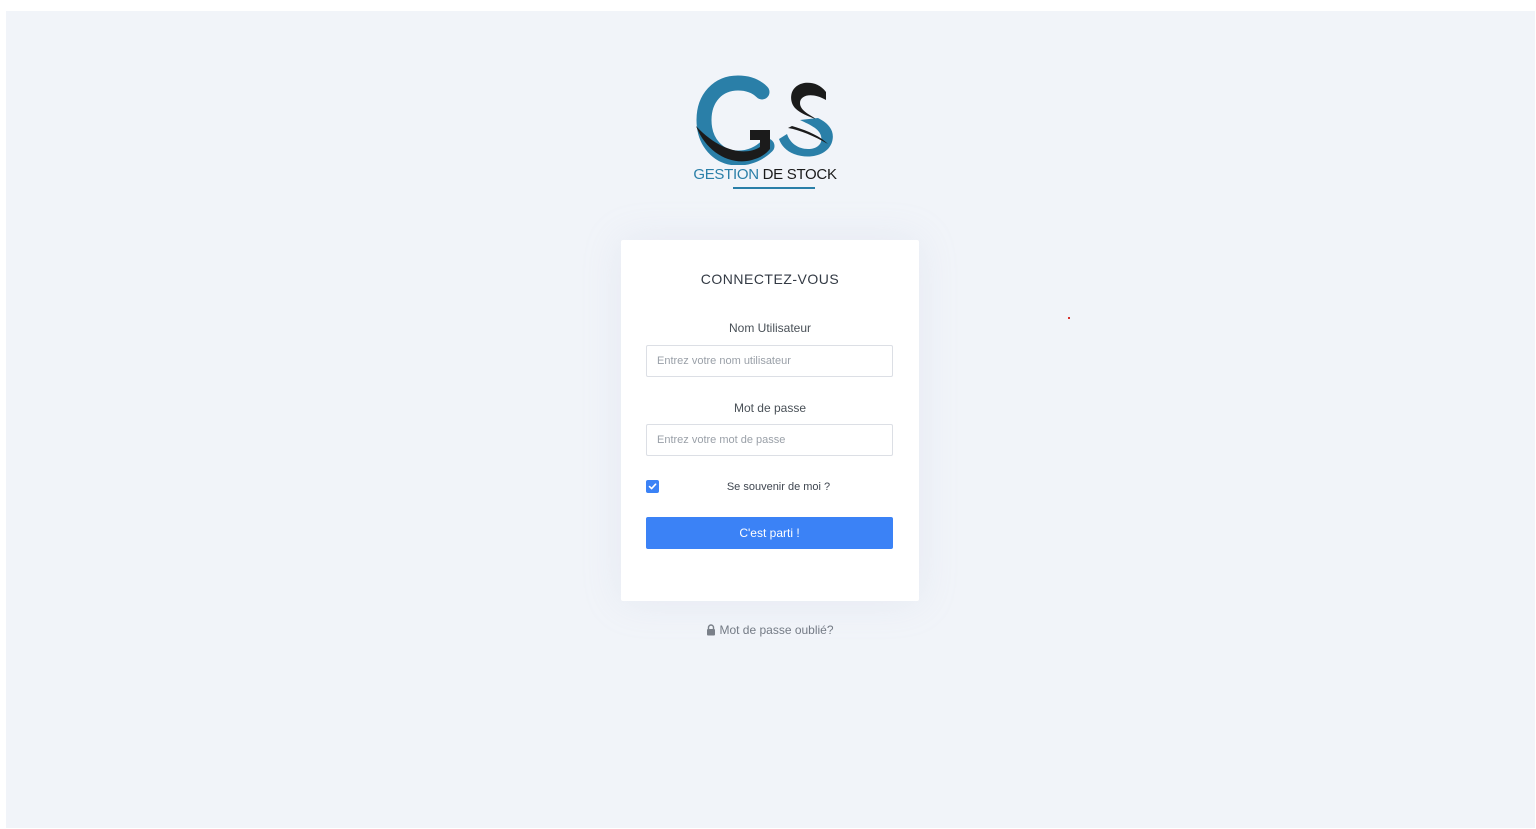 The height and width of the screenshot is (829, 1536). Describe the element at coordinates (769, 361) in the screenshot. I see `username-input` at that location.